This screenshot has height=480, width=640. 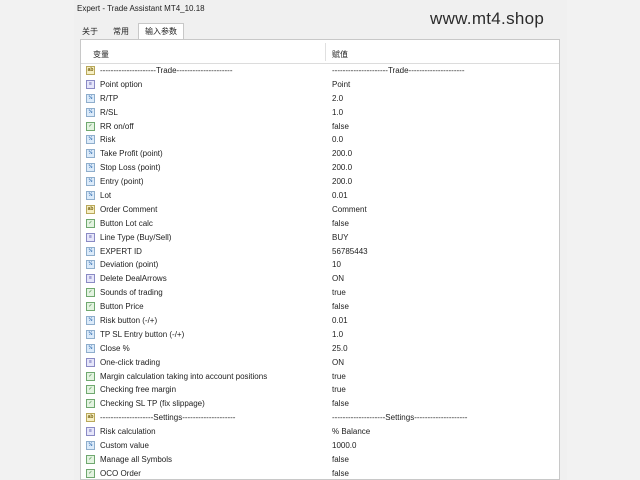 What do you see at coordinates (320, 113) in the screenshot?
I see `table-row: ½ R/SL 1.0` at bounding box center [320, 113].